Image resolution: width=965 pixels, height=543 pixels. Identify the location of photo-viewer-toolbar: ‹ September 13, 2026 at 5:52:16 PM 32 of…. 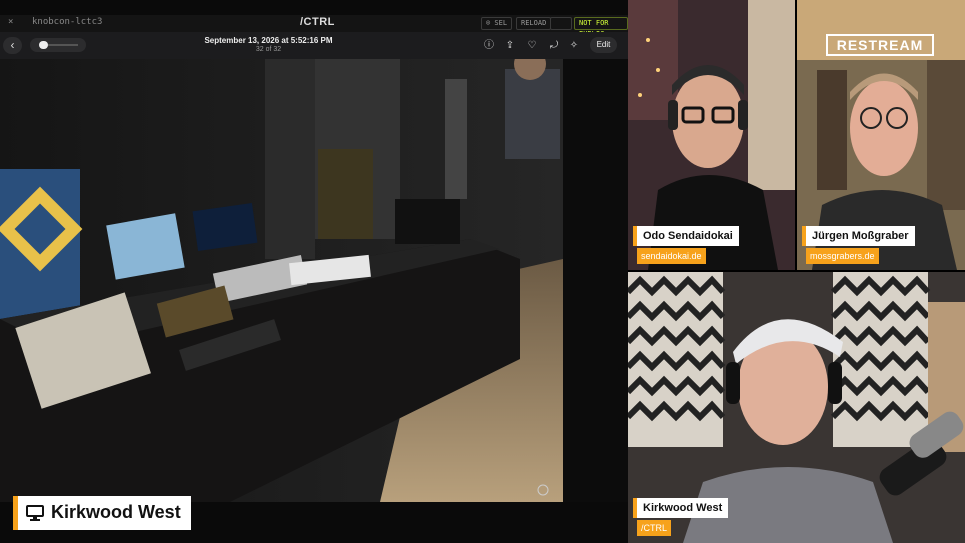
(314, 45).